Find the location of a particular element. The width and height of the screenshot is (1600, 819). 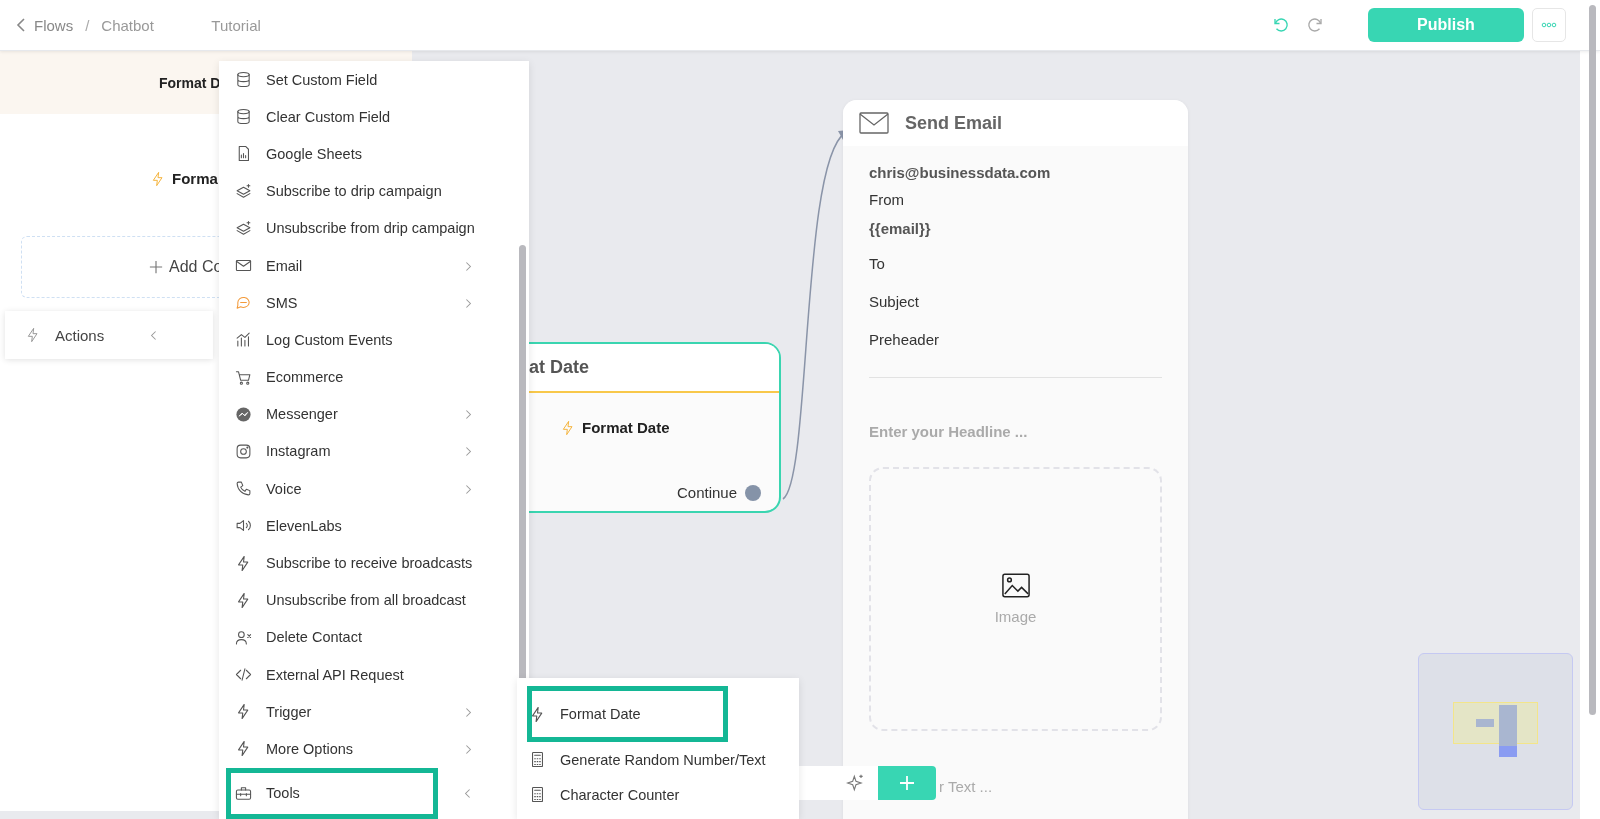

image-label: Image is located at coordinates (1015, 616).